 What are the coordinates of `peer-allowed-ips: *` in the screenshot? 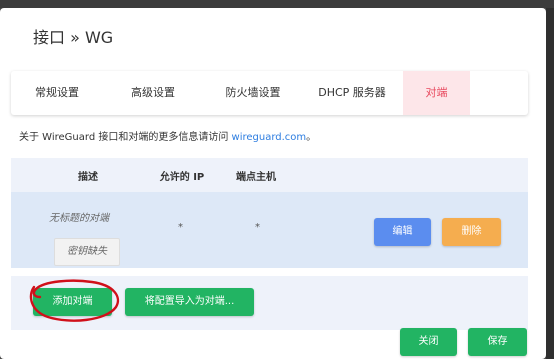 It's located at (180, 227).